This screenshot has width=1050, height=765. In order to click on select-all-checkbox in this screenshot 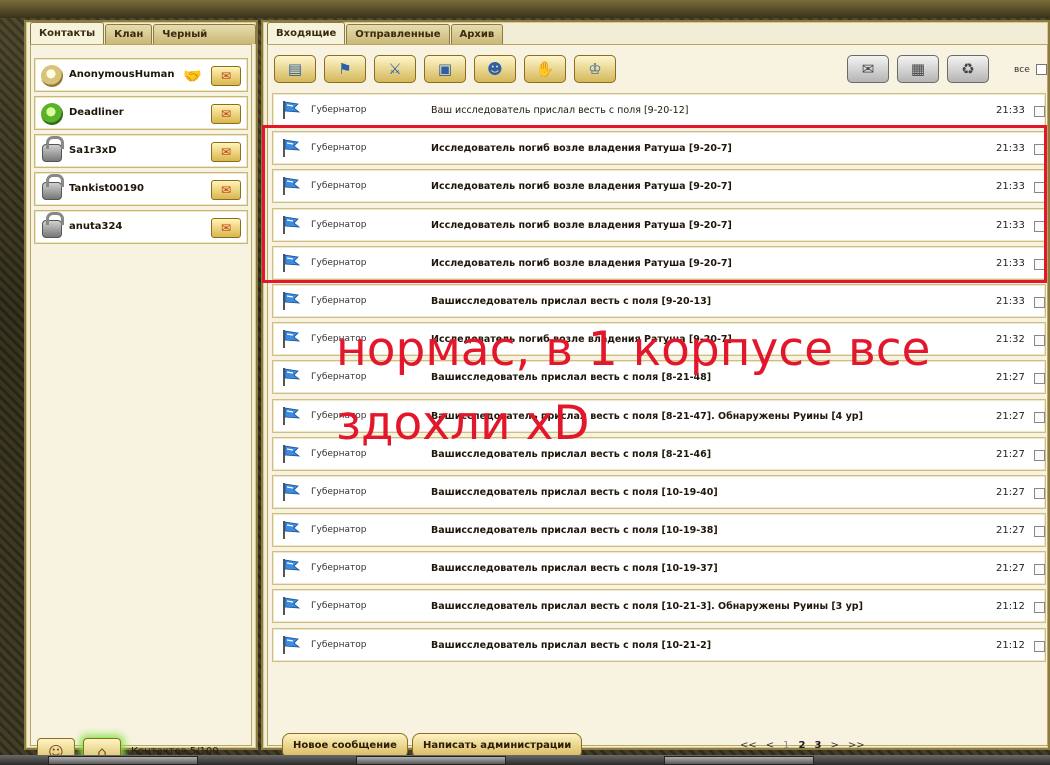, I will do `click(1041, 69)`.